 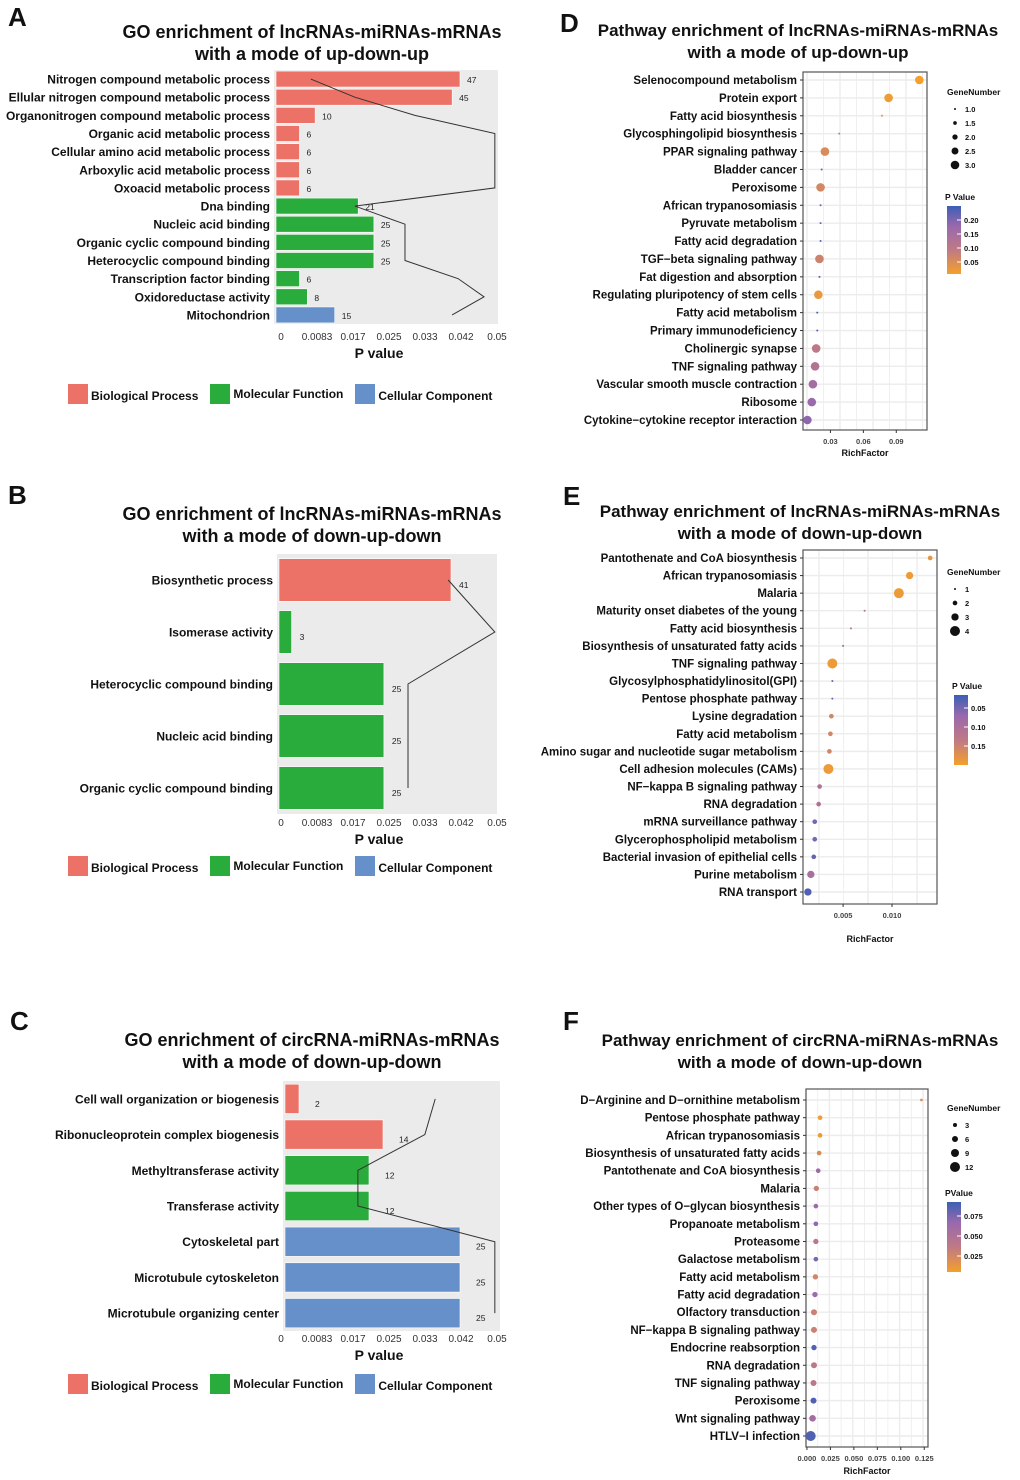 I want to click on plot-frame, so click(x=865, y=251).